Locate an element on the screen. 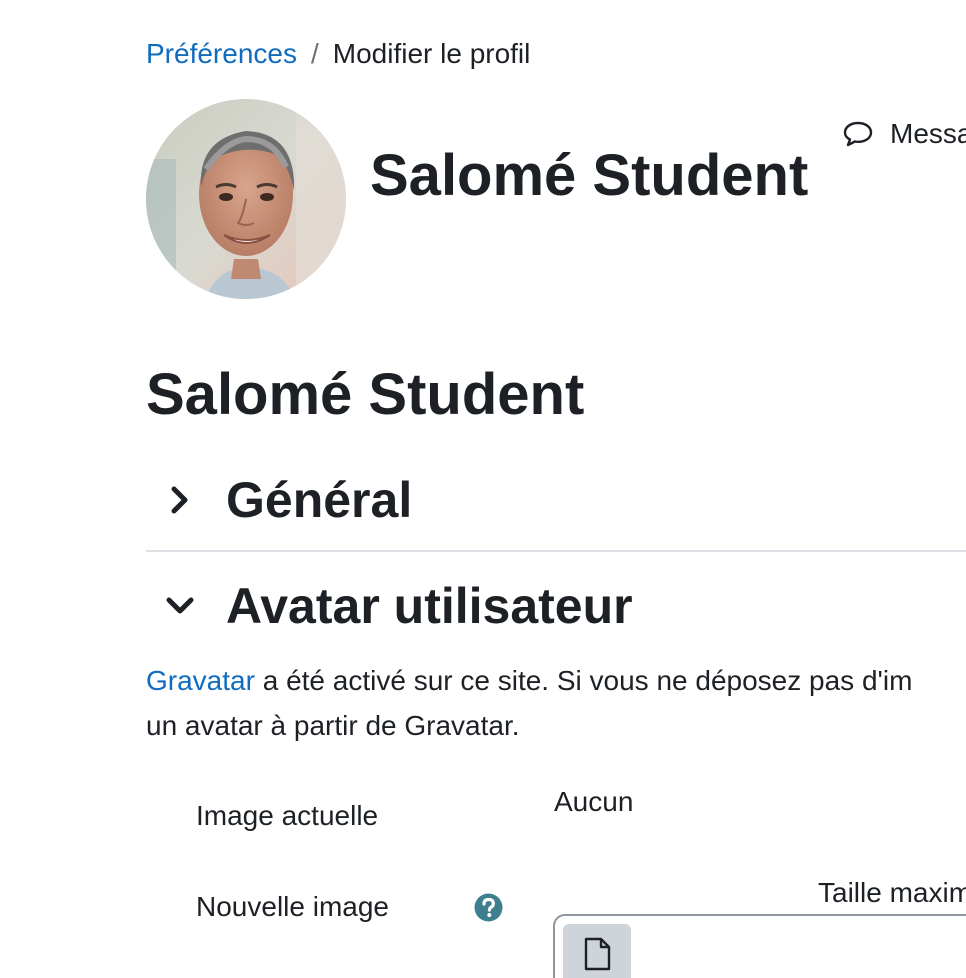  section-avatar-title: Avatar utilisateur is located at coordinates (429, 606).